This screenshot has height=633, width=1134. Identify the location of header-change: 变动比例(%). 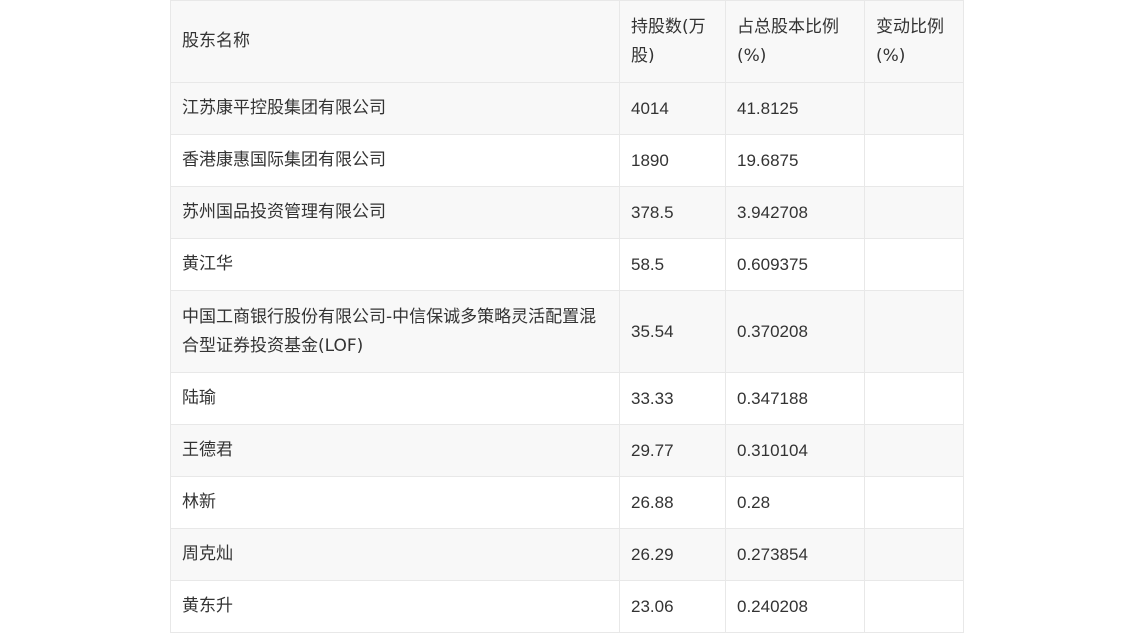
(914, 41).